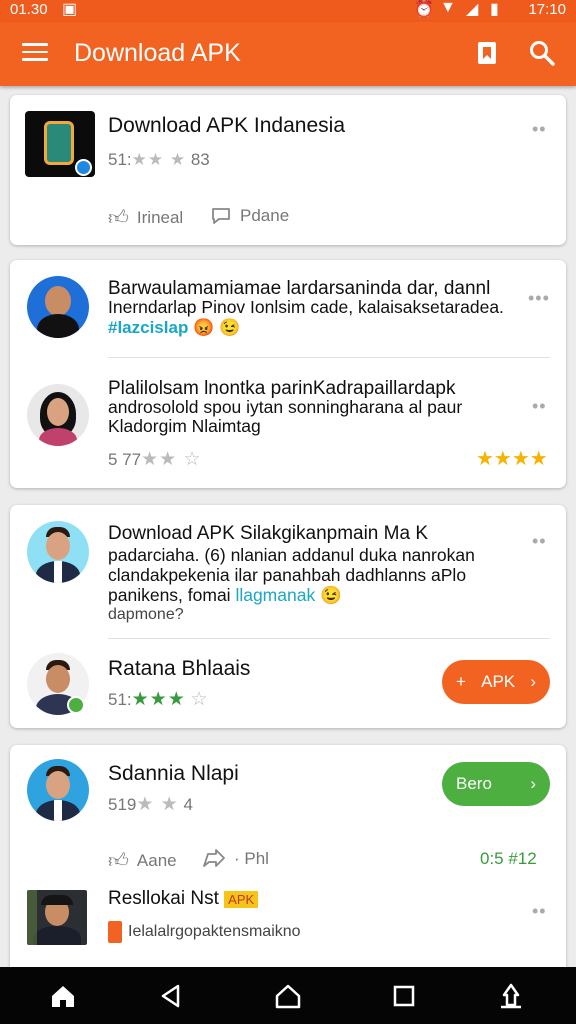  I want to click on apk-download-button: + APK ›, so click(496, 682).